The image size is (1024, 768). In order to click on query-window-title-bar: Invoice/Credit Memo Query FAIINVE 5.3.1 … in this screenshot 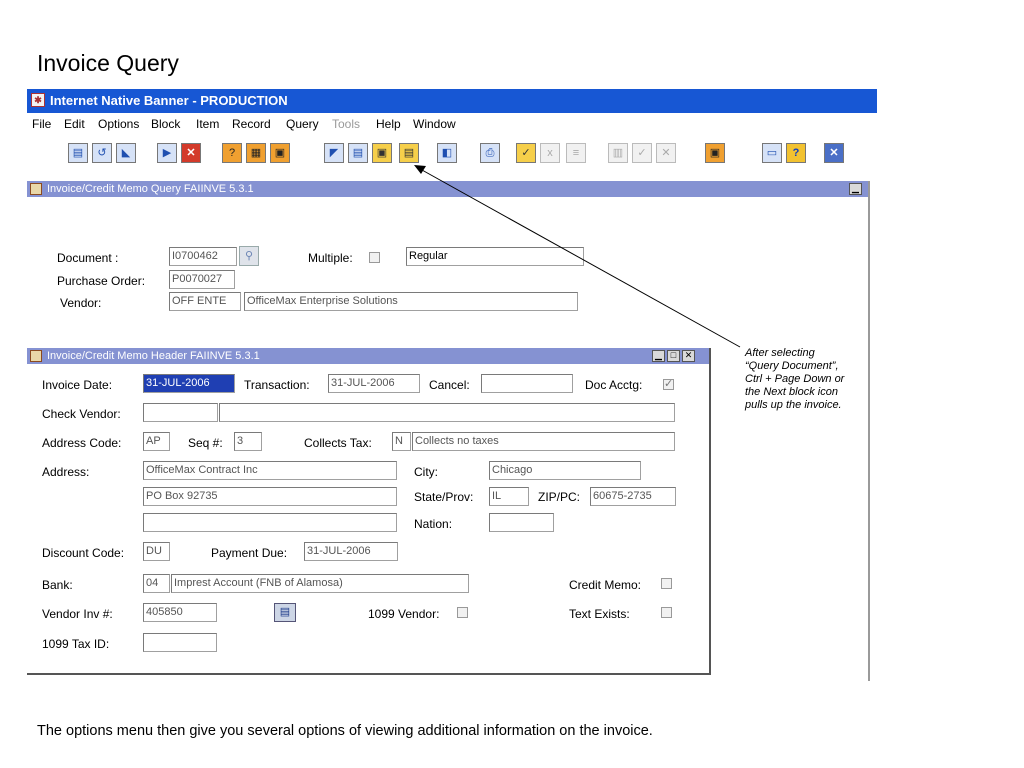, I will do `click(447, 189)`.